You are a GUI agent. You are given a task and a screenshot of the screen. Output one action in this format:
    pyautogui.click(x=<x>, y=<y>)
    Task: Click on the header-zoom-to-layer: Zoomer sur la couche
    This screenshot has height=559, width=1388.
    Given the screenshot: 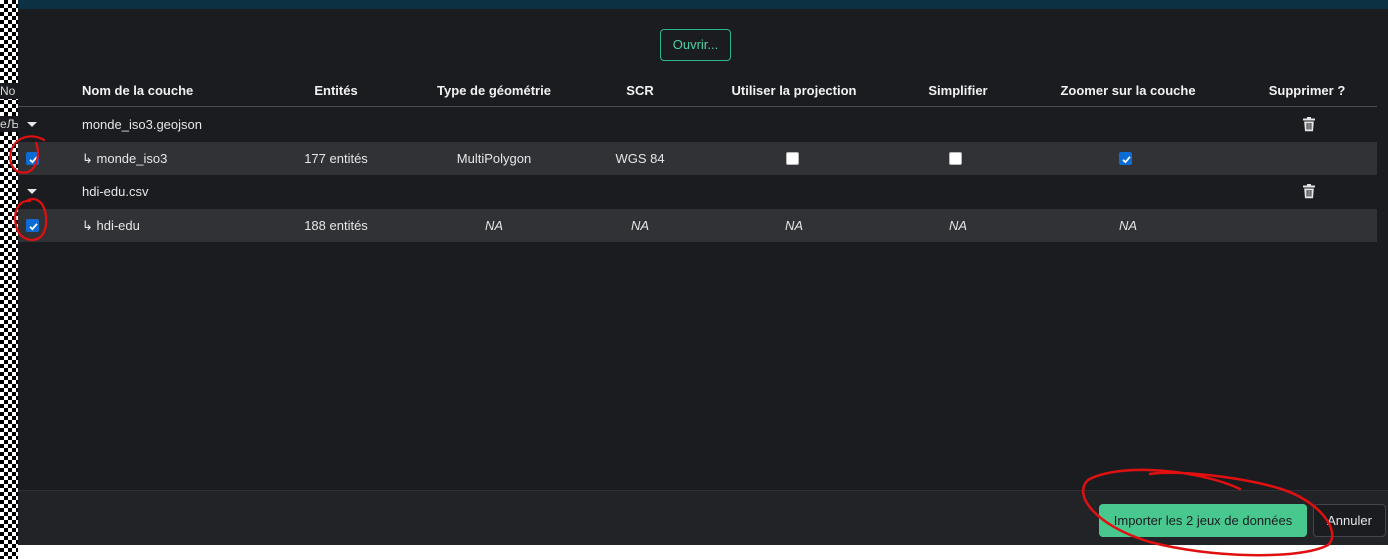 What is the action you would take?
    pyautogui.click(x=1128, y=90)
    